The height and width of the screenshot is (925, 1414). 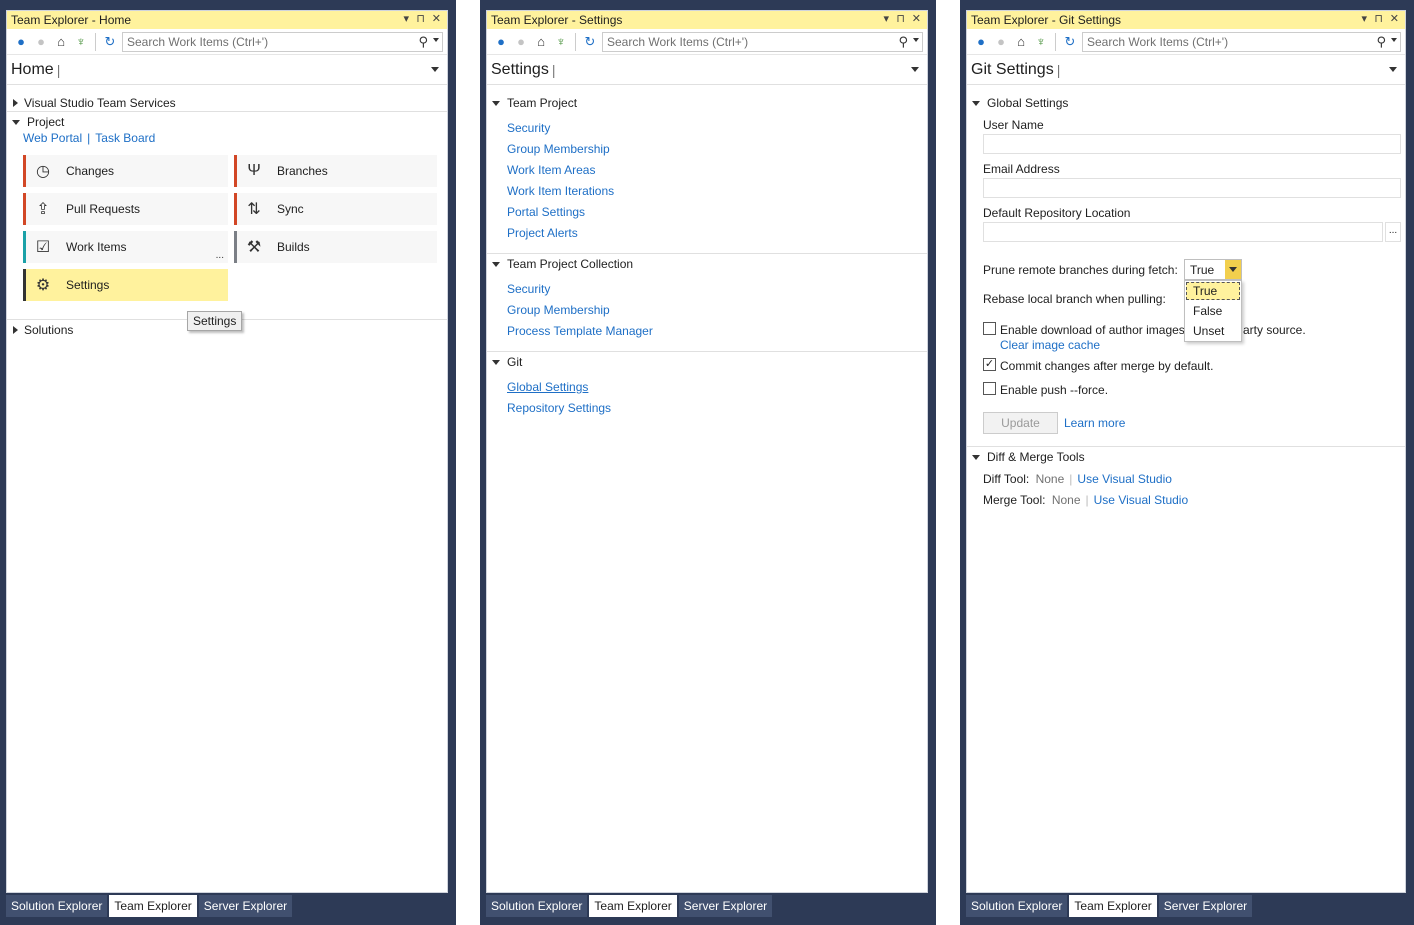 I want to click on author-images-checkbox, so click(x=989, y=328).